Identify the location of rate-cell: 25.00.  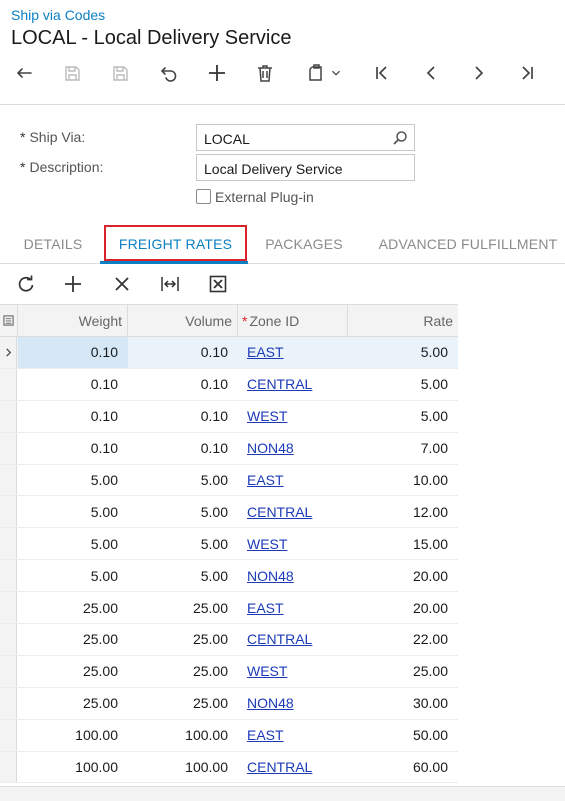
(403, 671).